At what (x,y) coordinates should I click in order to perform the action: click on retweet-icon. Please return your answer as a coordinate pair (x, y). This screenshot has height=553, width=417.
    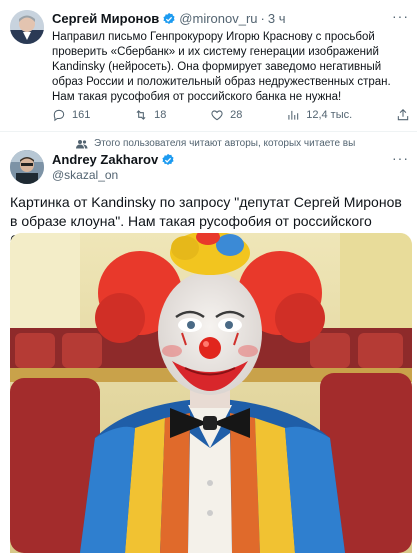
    Looking at the image, I should click on (141, 115).